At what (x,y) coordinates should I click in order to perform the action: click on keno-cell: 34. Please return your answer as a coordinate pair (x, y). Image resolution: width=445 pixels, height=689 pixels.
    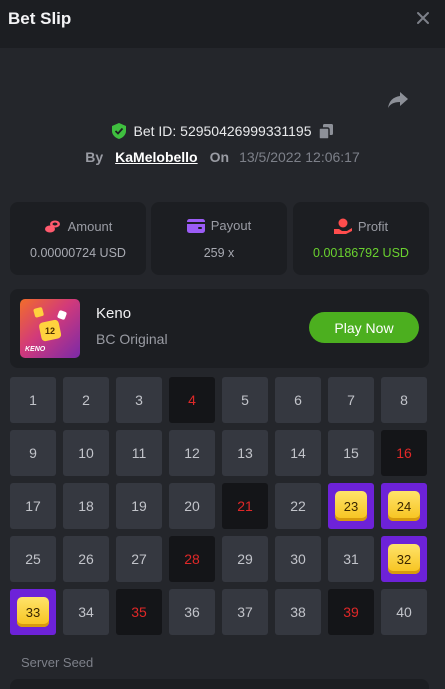
    Looking at the image, I should click on (86, 612).